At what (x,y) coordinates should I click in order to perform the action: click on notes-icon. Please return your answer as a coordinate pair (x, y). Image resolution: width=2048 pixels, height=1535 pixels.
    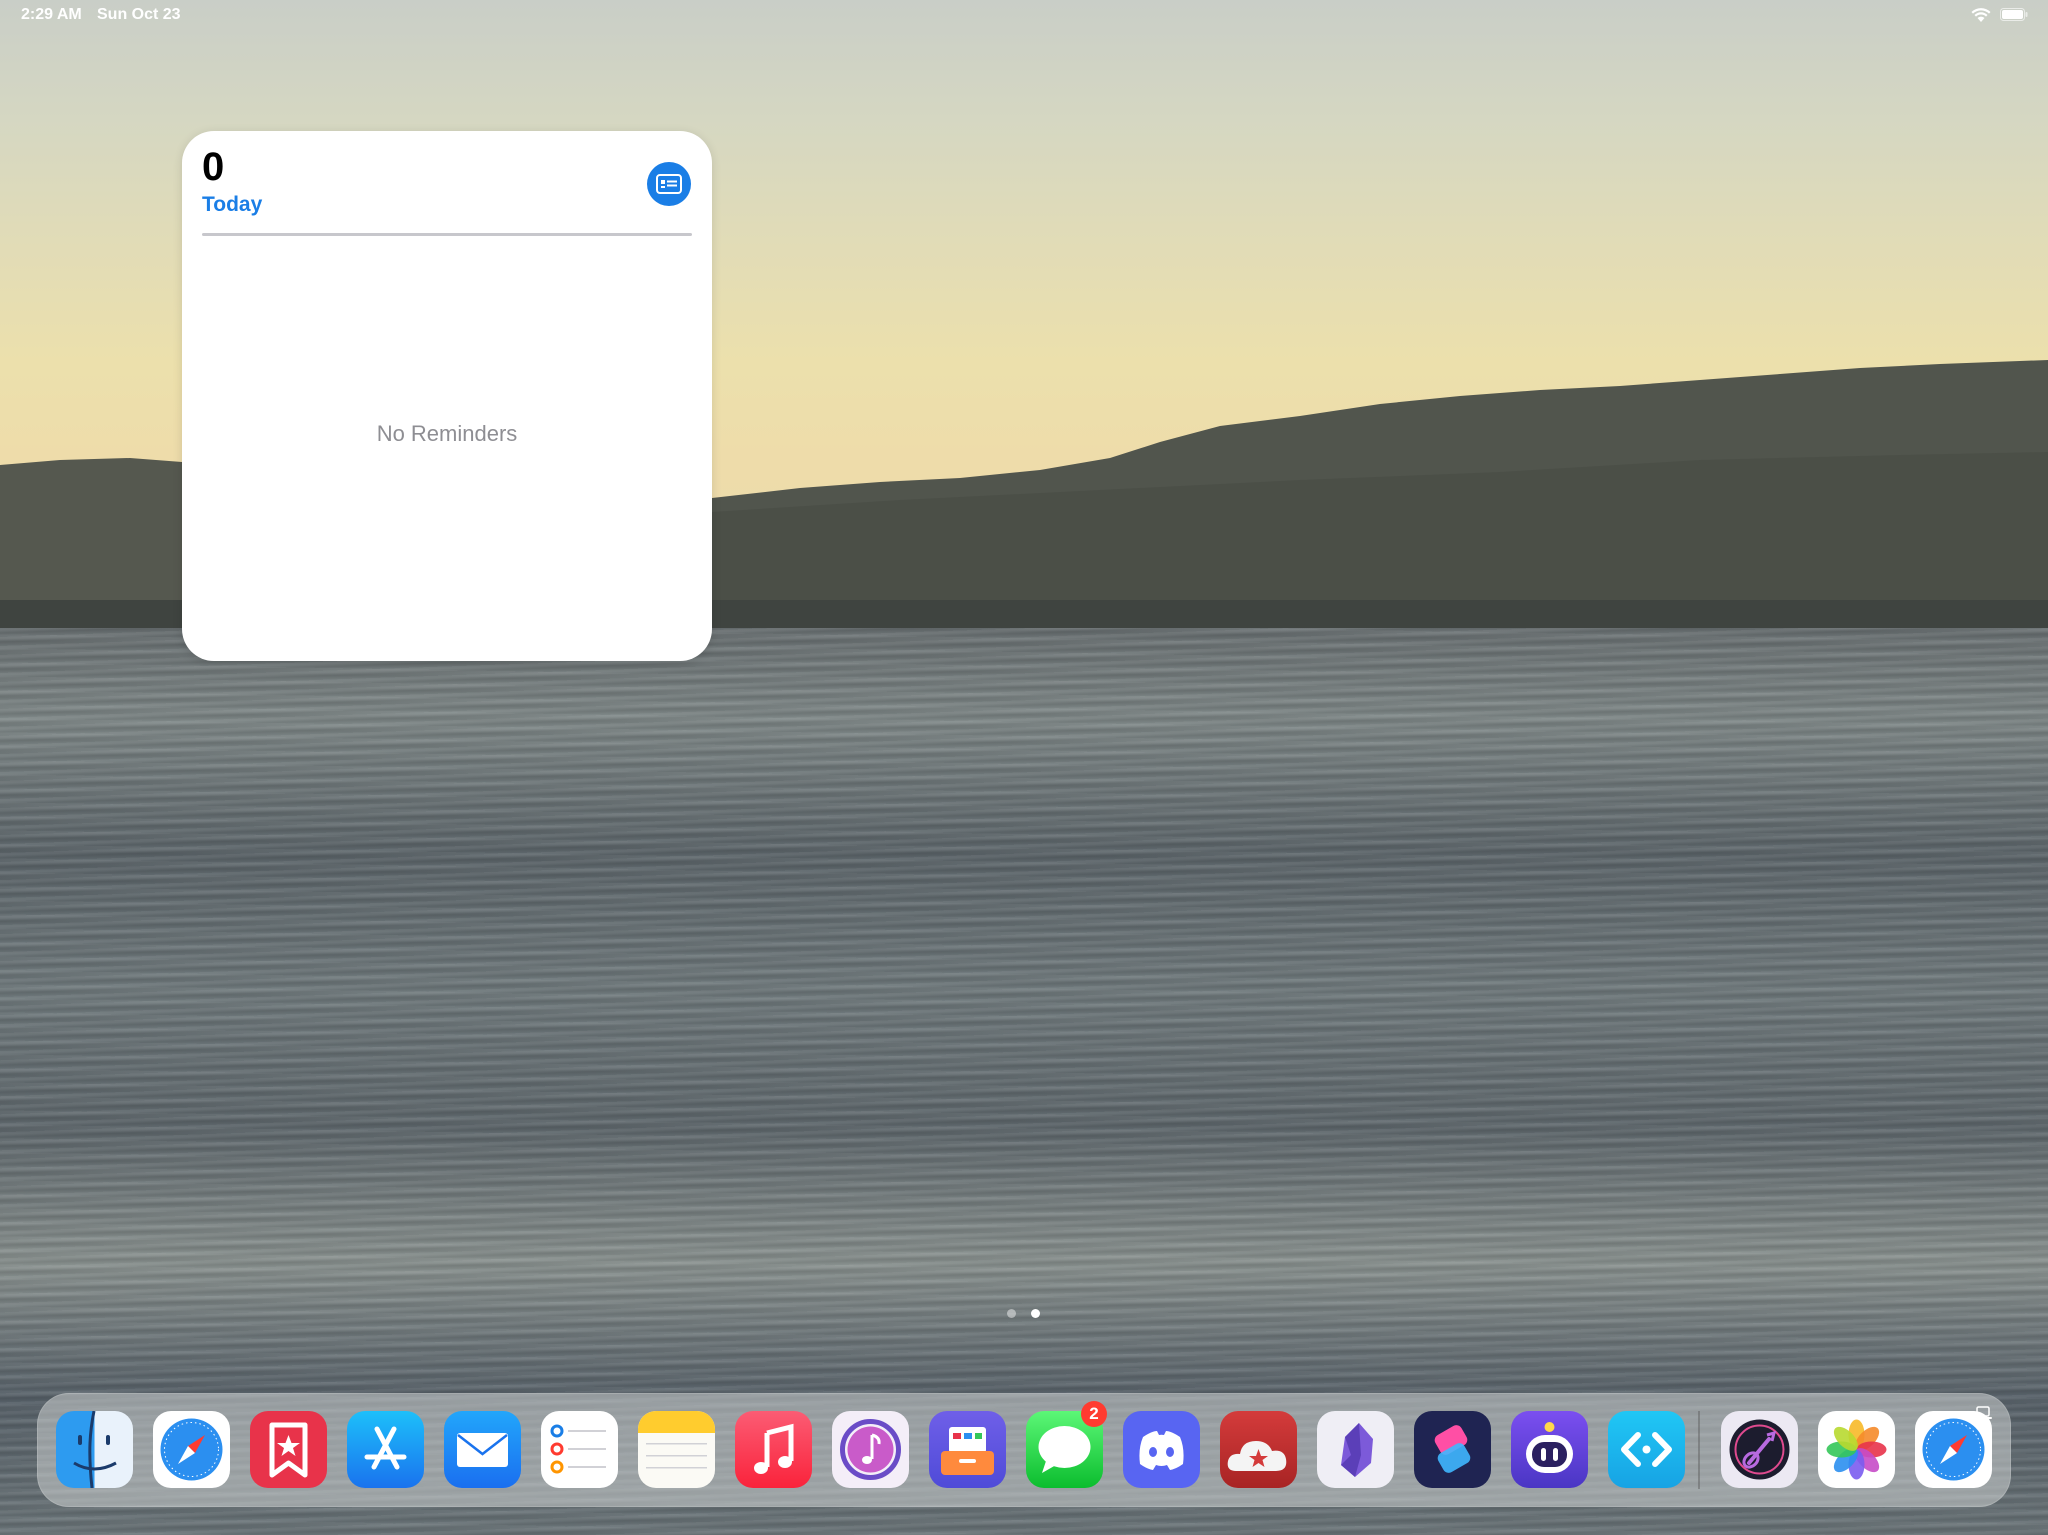
    Looking at the image, I should click on (676, 1449).